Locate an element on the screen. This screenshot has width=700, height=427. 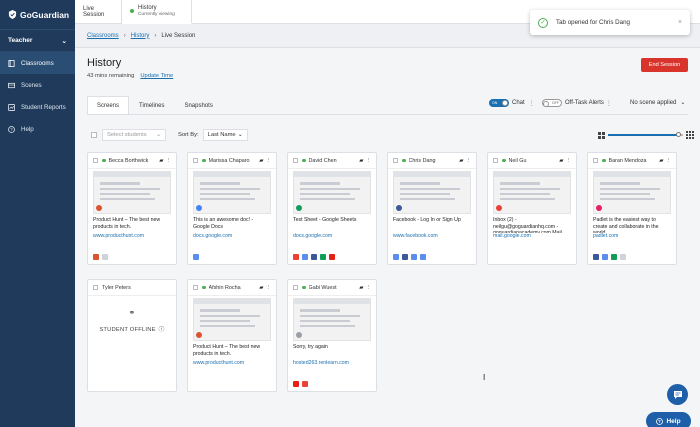
page-url: padlet.com is located at coordinates (632, 236).